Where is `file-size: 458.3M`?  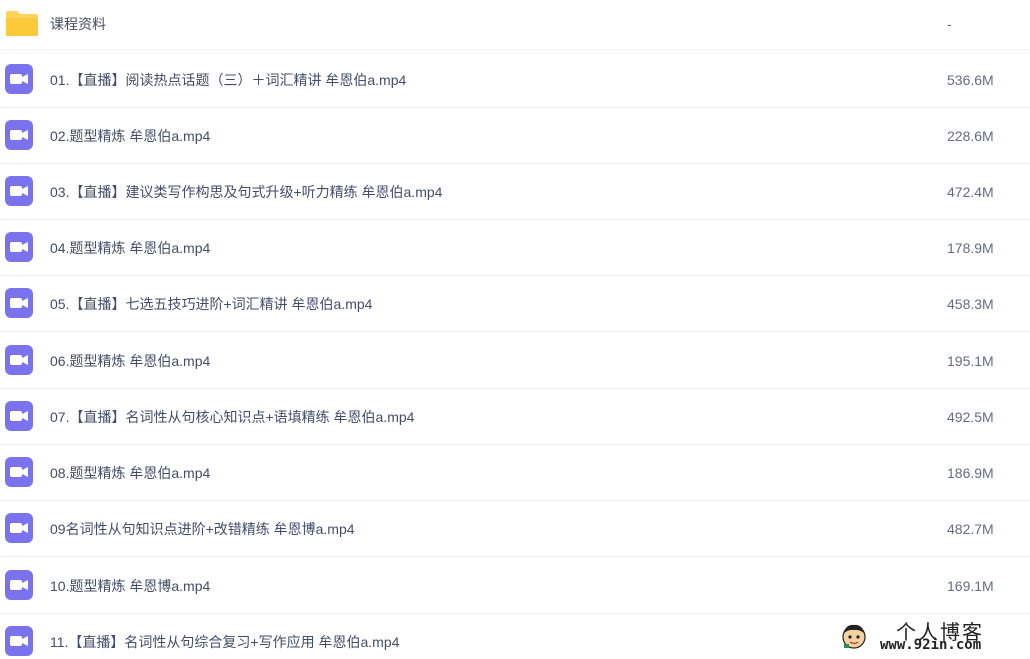
file-size: 458.3M is located at coordinates (970, 304).